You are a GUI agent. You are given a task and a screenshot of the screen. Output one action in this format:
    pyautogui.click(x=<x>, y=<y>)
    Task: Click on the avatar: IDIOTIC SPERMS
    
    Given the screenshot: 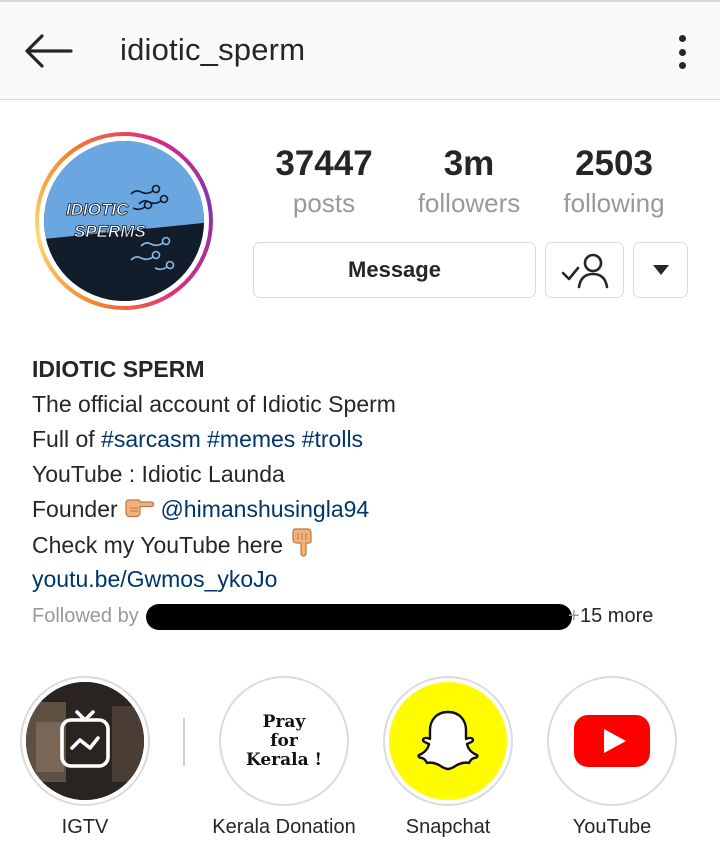 What is the action you would take?
    pyautogui.click(x=124, y=221)
    